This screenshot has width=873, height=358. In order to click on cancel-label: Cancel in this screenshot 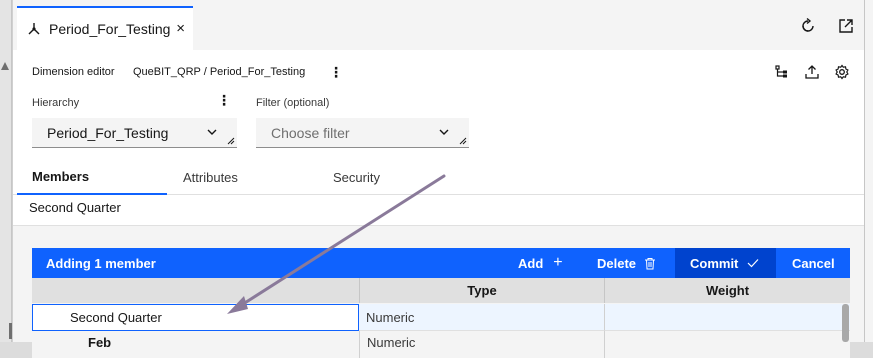, I will do `click(813, 263)`.